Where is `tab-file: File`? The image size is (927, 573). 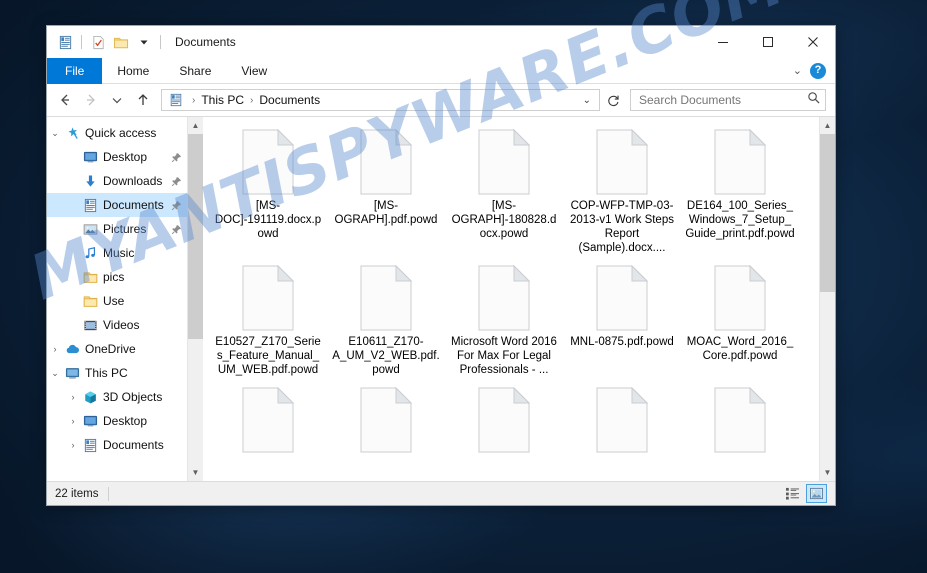 tab-file: File is located at coordinates (75, 71).